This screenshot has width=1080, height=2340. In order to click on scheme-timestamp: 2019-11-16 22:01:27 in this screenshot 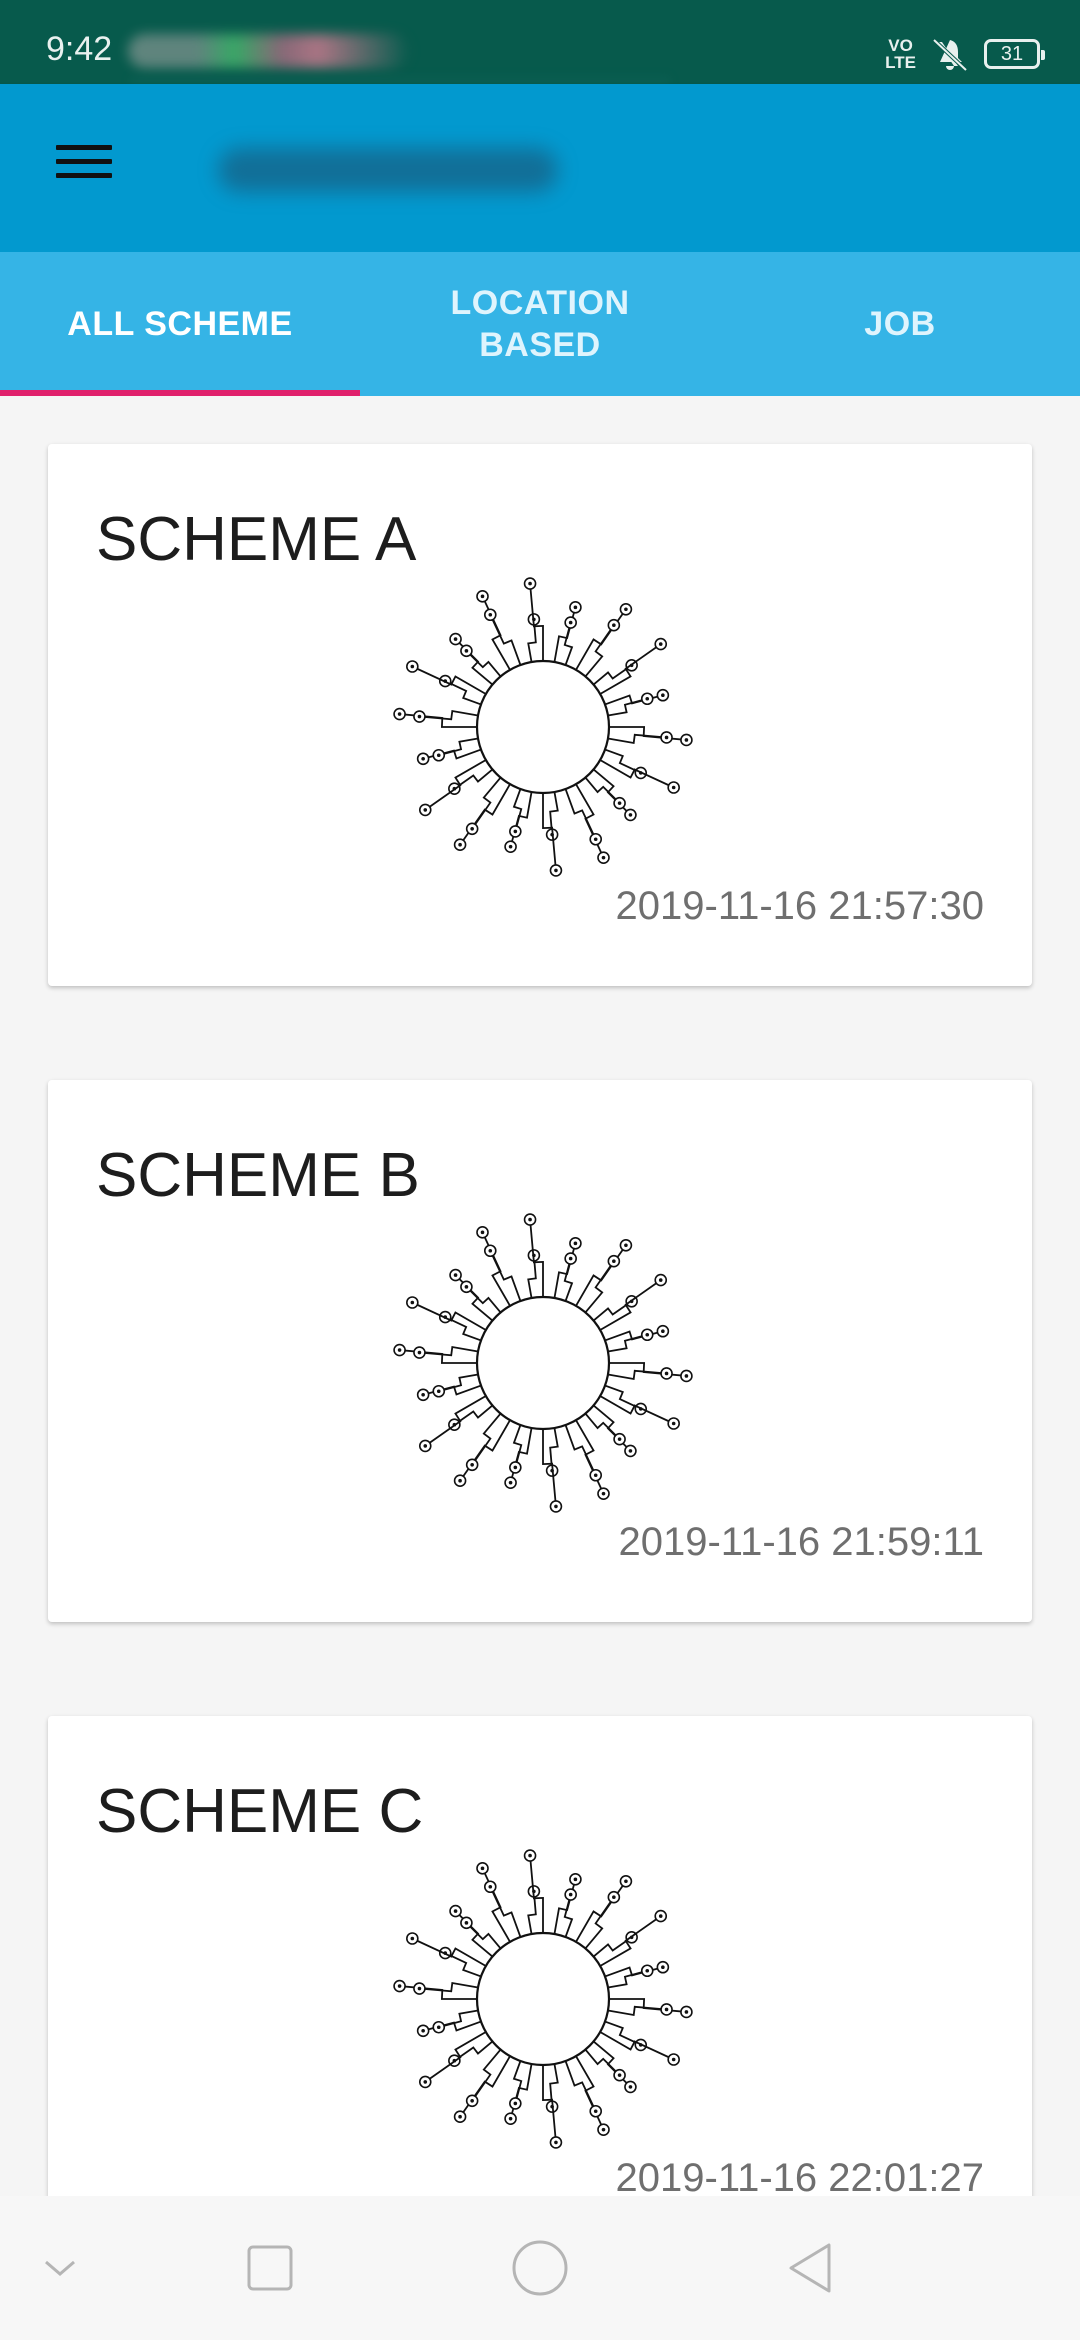, I will do `click(799, 2176)`.